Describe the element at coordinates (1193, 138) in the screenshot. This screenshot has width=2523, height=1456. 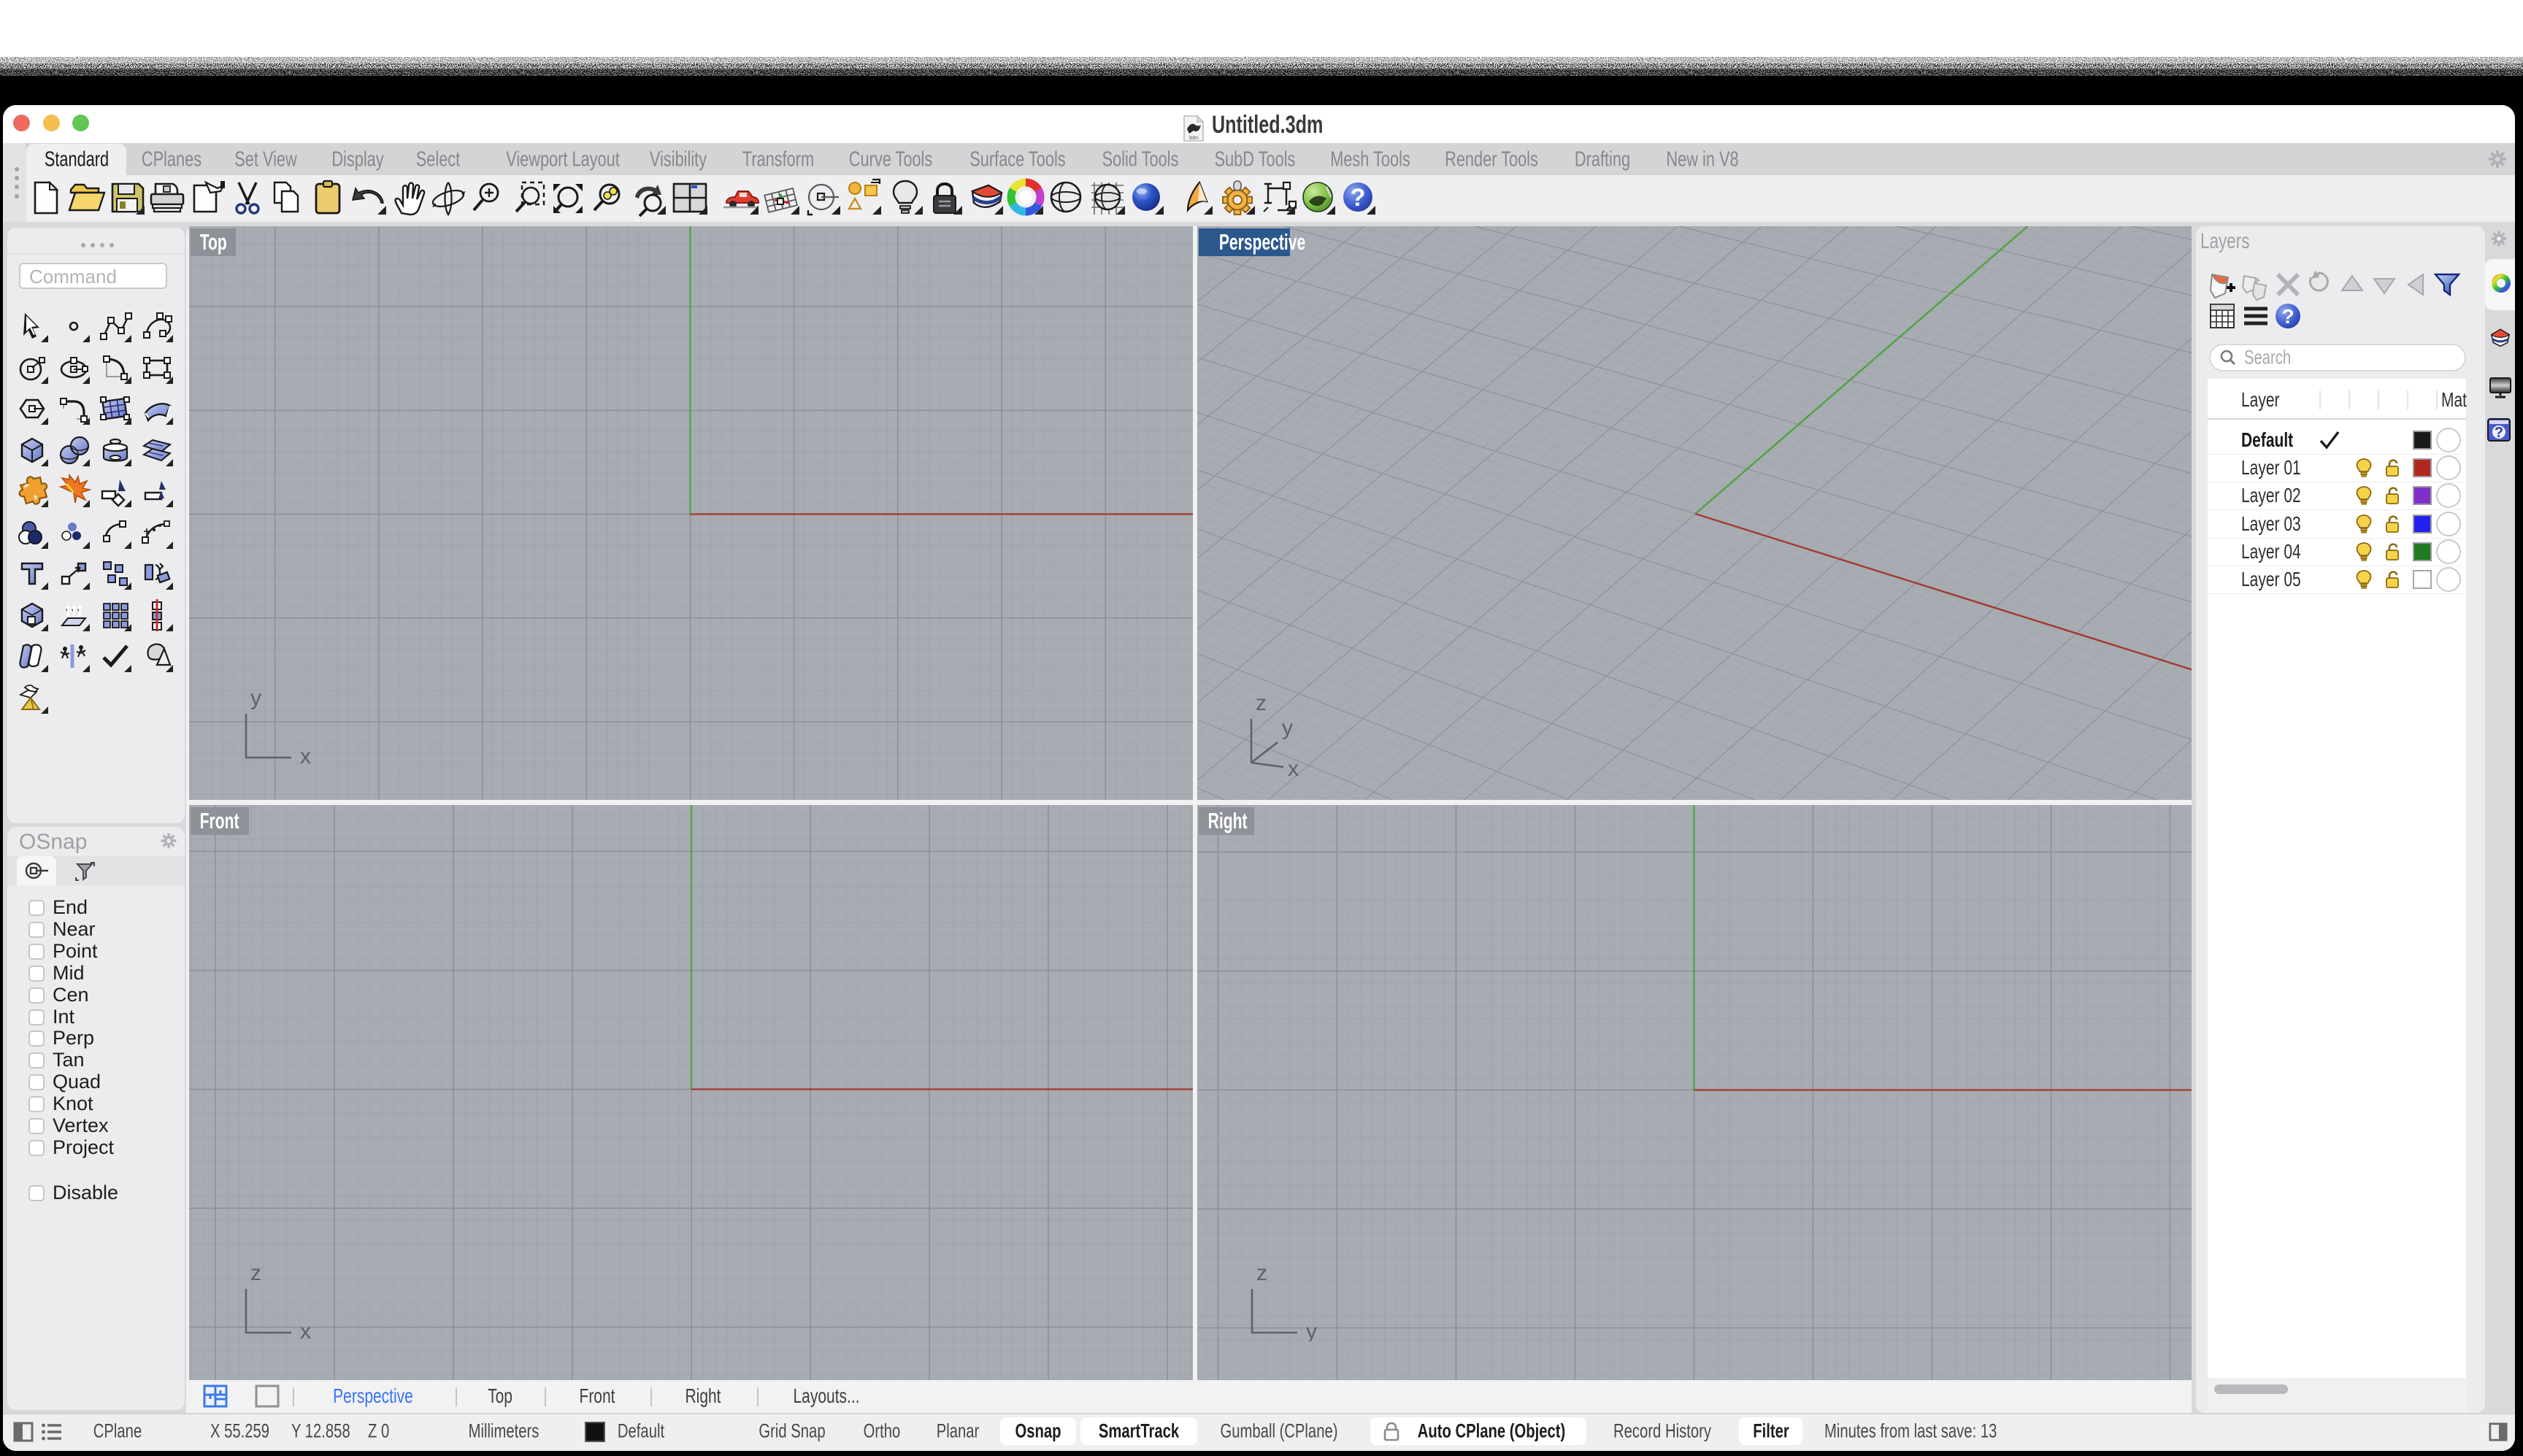
I see `svg-text: 3dm` at that location.